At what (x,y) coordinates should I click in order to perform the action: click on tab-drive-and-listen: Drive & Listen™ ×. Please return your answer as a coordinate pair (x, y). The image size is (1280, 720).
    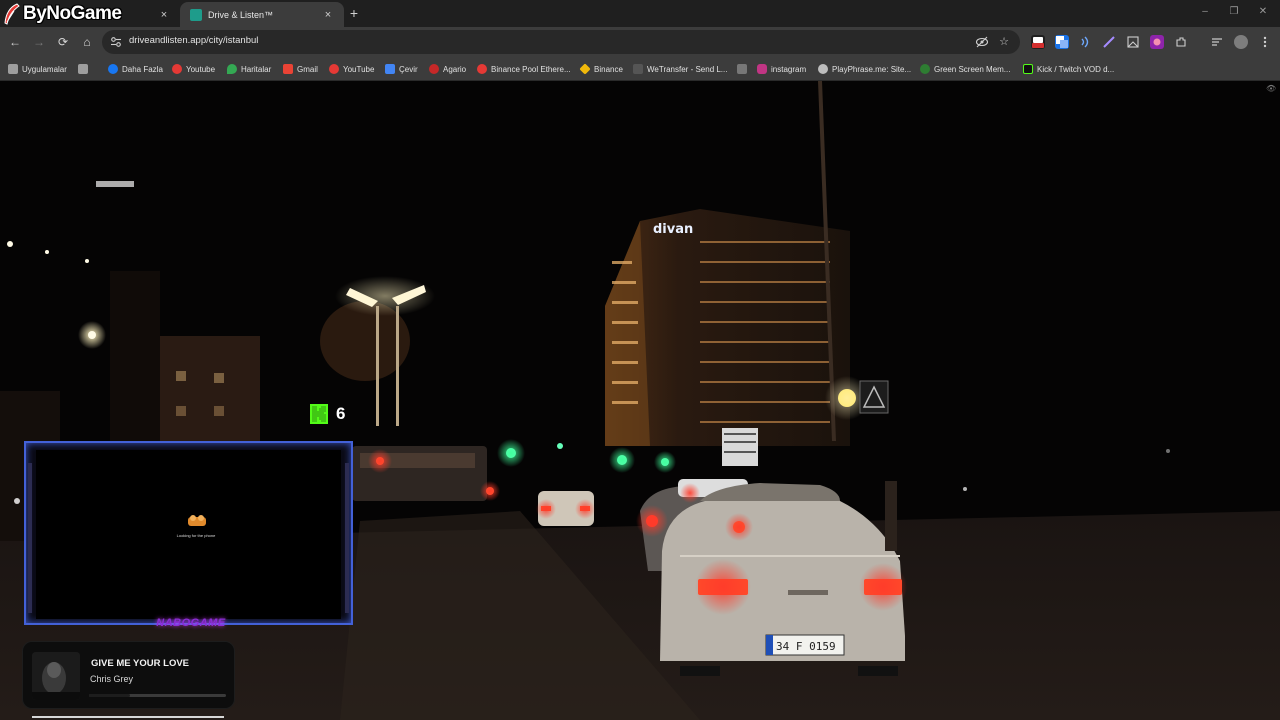
    Looking at the image, I should click on (262, 14).